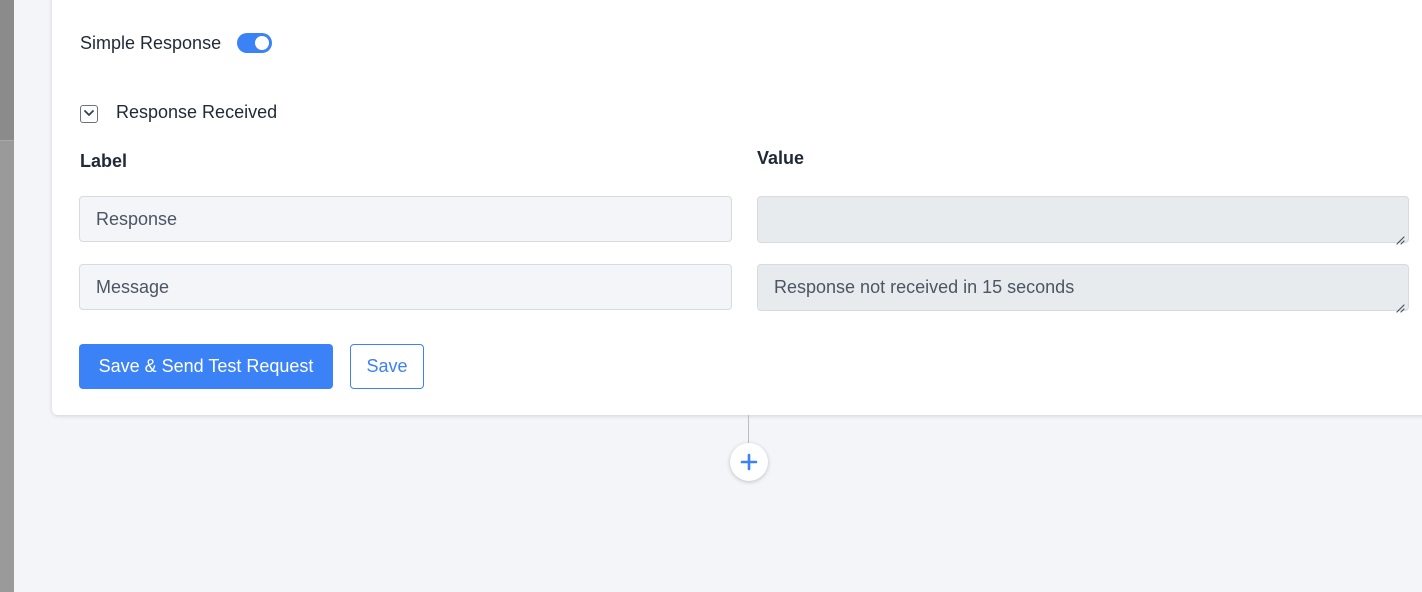 The image size is (1422, 592). I want to click on save-button: Save, so click(387, 366).